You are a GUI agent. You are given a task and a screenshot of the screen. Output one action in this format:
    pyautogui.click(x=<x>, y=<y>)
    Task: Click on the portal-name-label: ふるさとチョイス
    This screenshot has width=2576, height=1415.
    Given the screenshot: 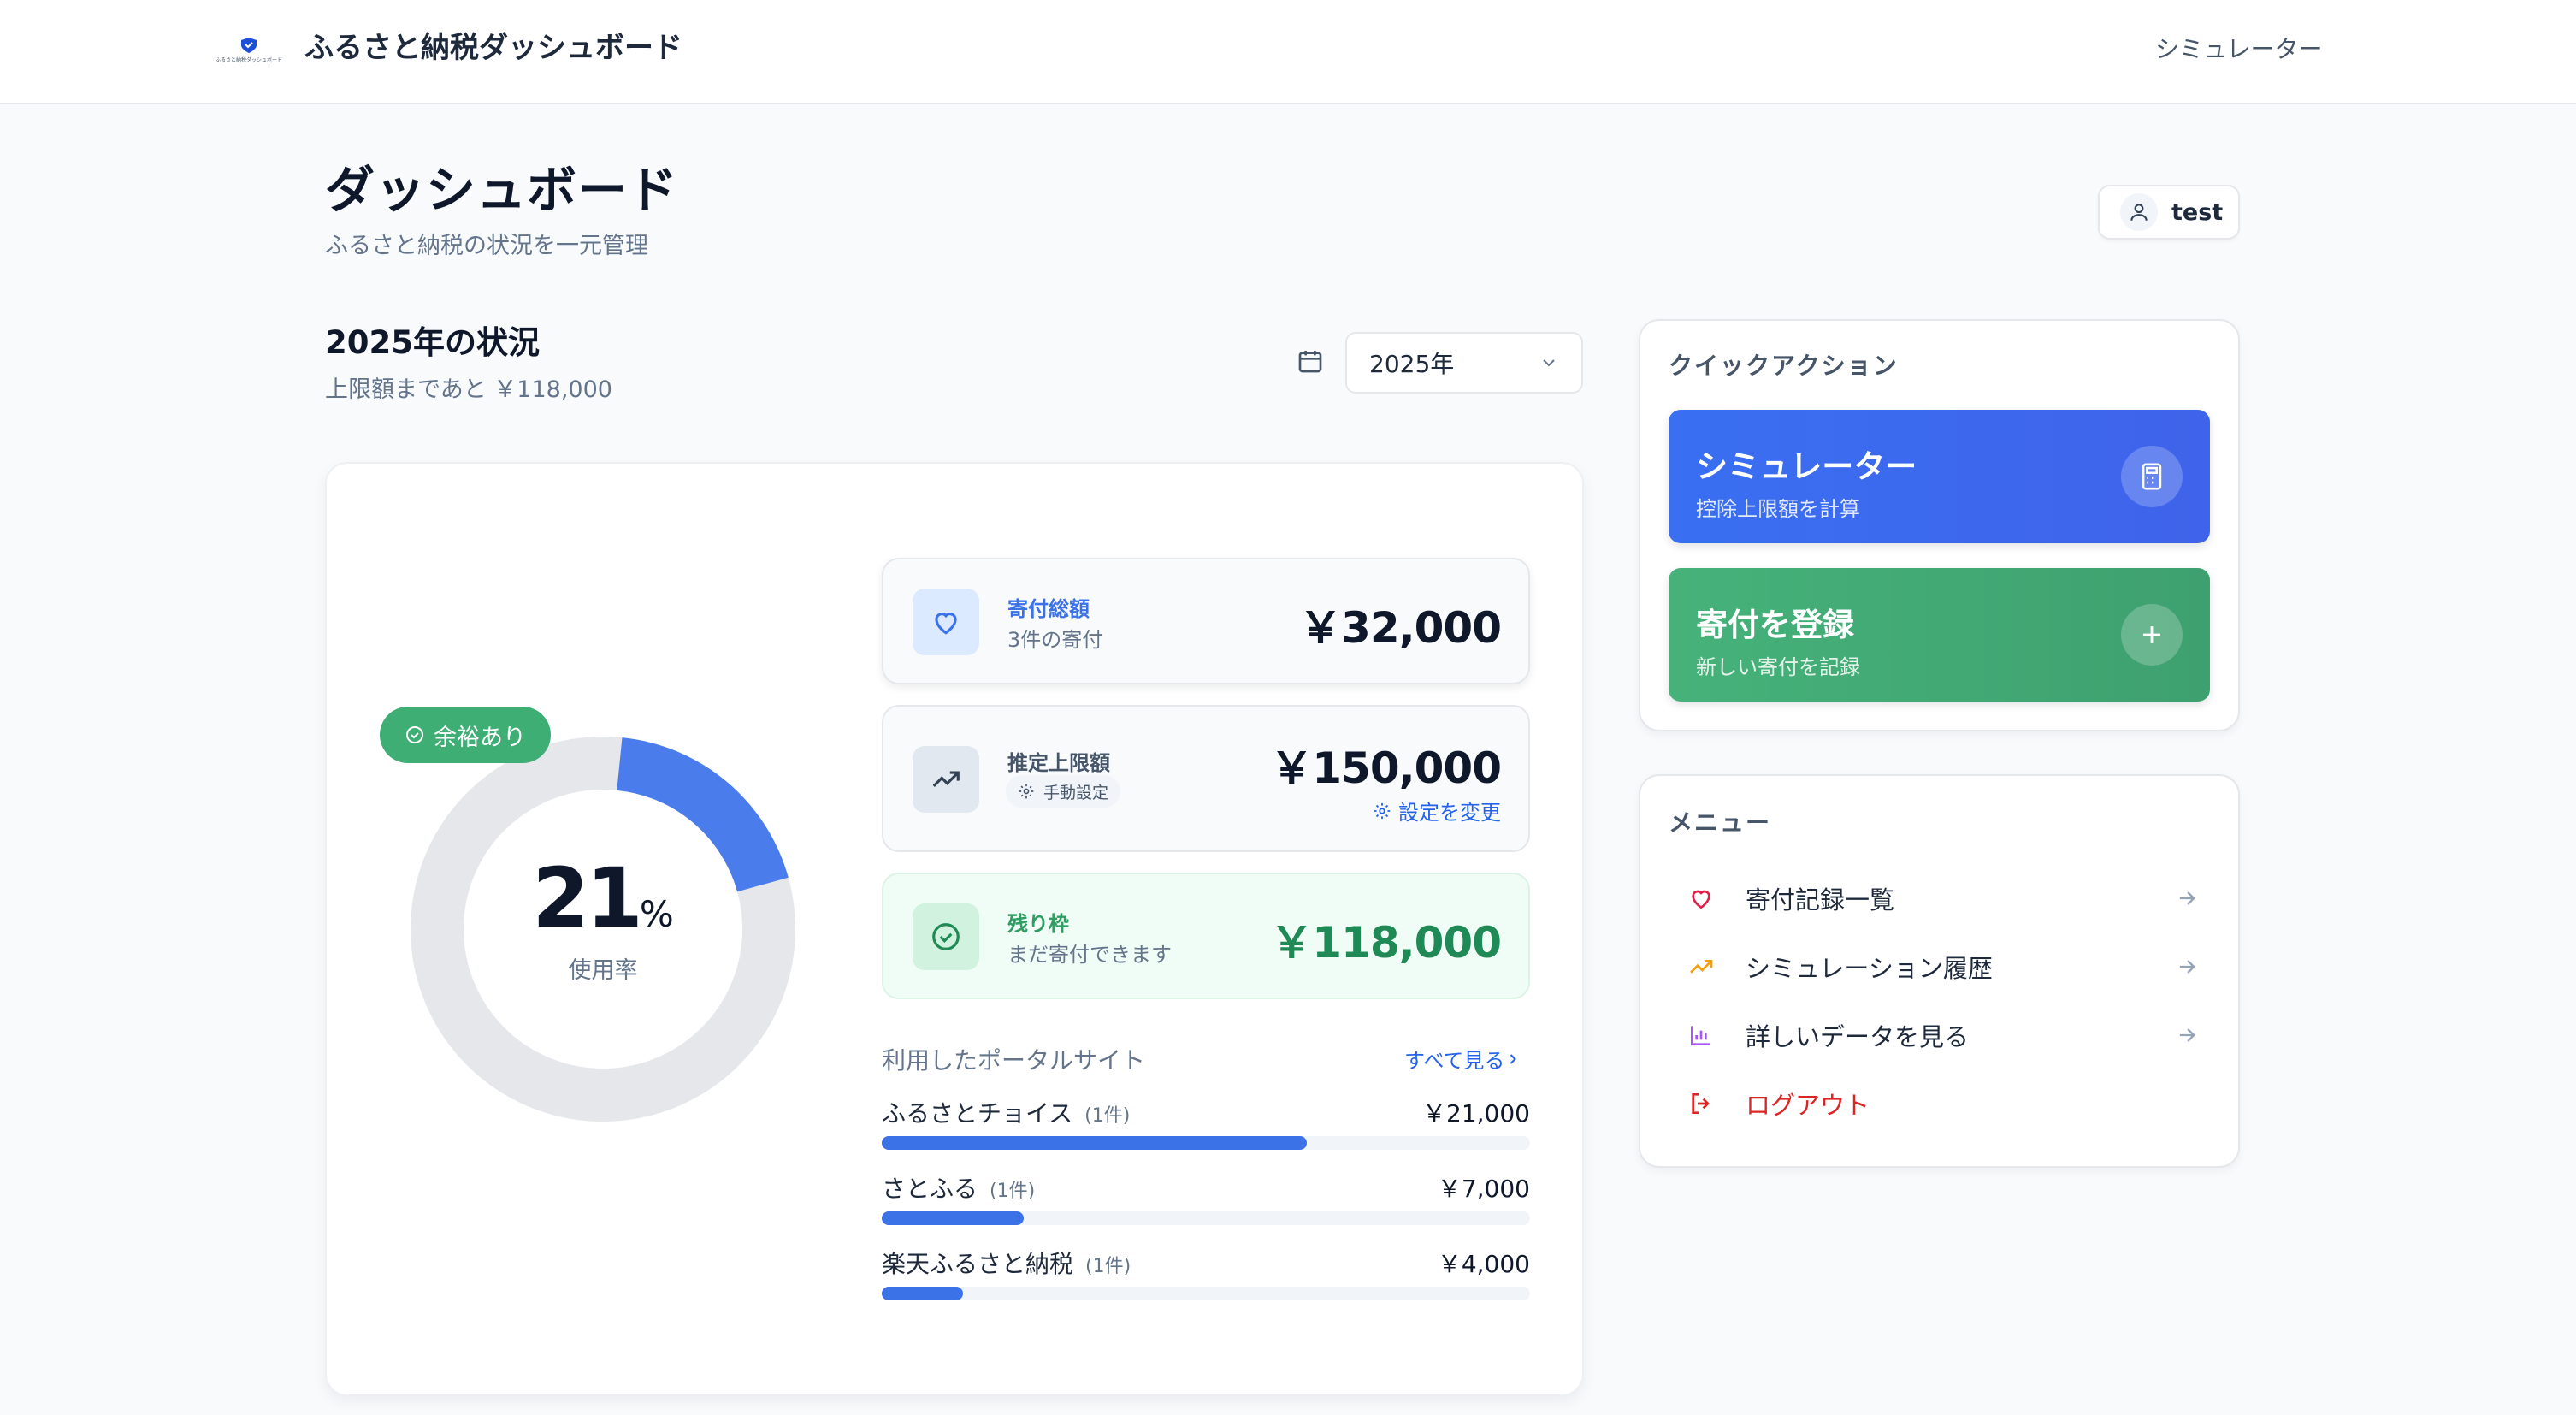 What is the action you would take?
    pyautogui.click(x=977, y=1113)
    